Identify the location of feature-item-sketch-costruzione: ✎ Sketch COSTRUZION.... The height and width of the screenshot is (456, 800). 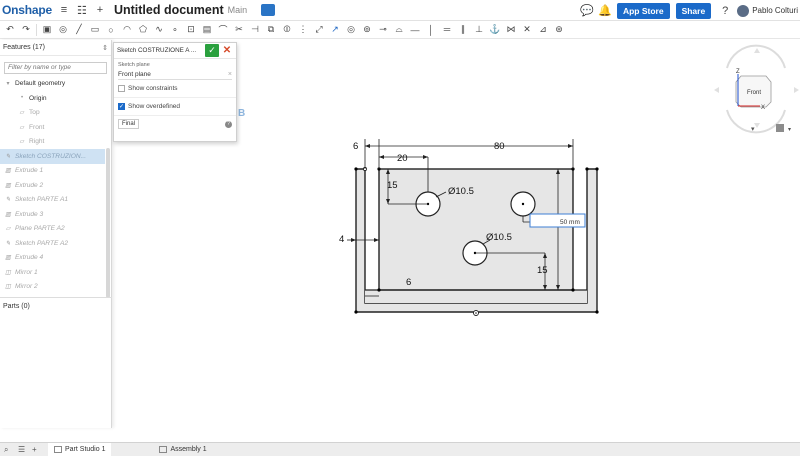
(52, 156).